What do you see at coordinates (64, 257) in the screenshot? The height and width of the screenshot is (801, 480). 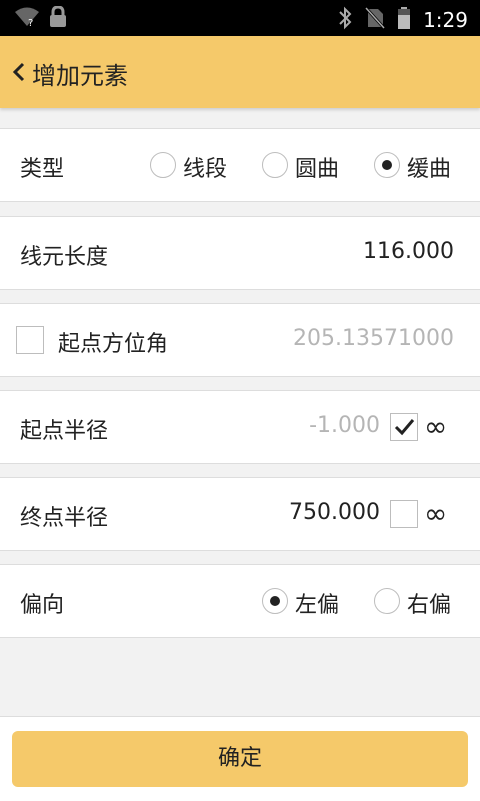 I see `length-label: 线元长度` at bounding box center [64, 257].